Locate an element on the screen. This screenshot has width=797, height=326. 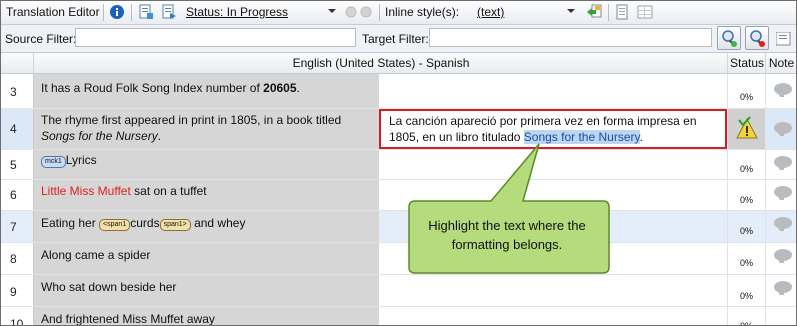
callout-bubble is located at coordinates (509, 208).